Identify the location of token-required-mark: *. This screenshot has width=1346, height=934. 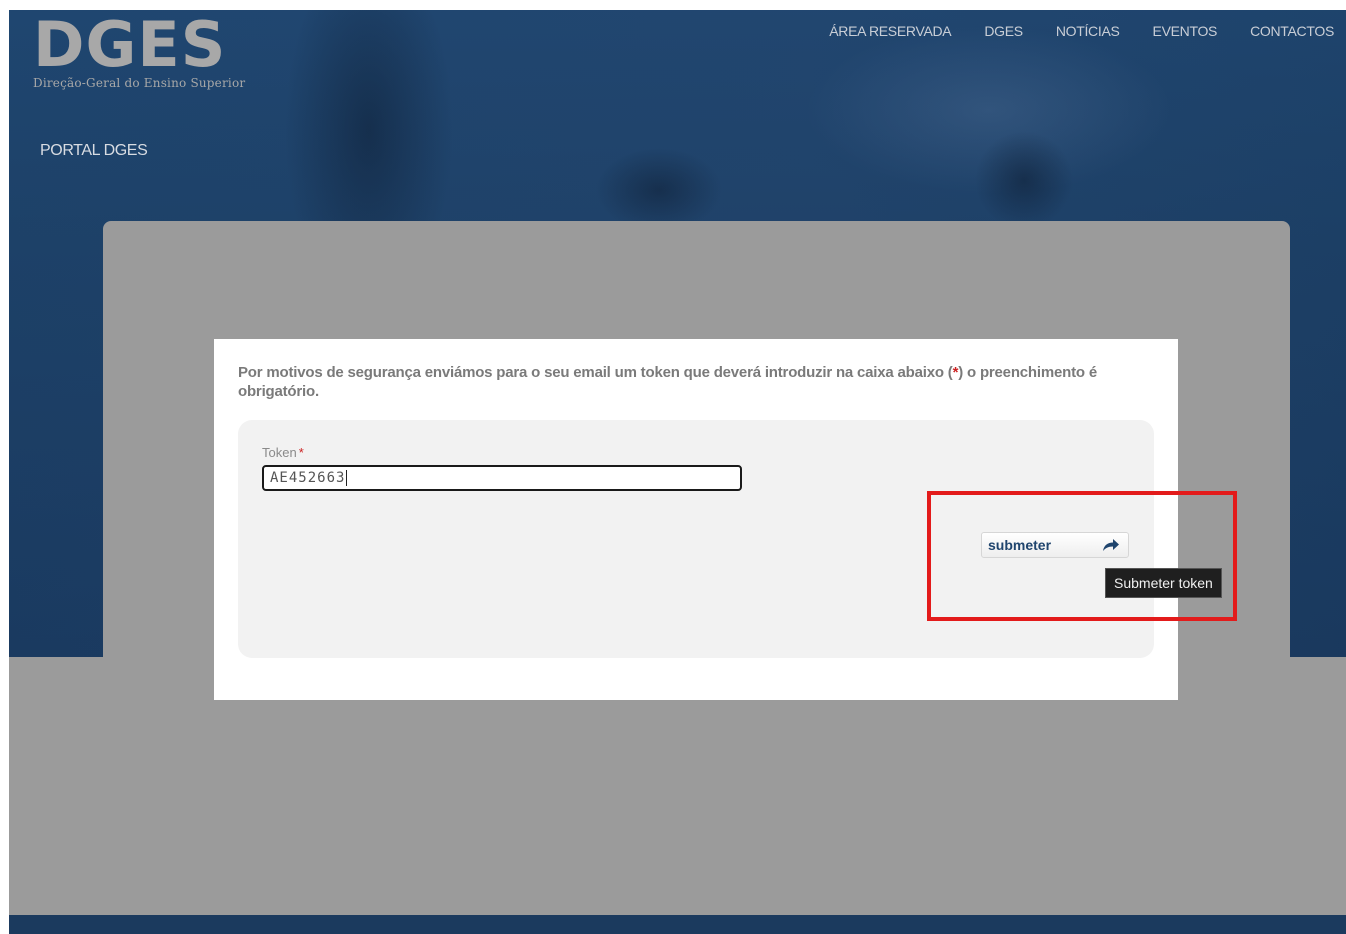
(301, 452).